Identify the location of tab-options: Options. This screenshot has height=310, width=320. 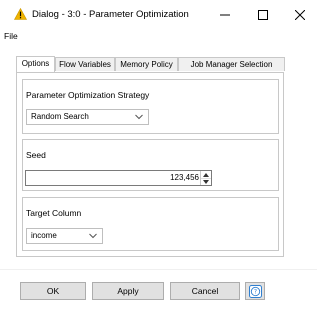
(35, 64).